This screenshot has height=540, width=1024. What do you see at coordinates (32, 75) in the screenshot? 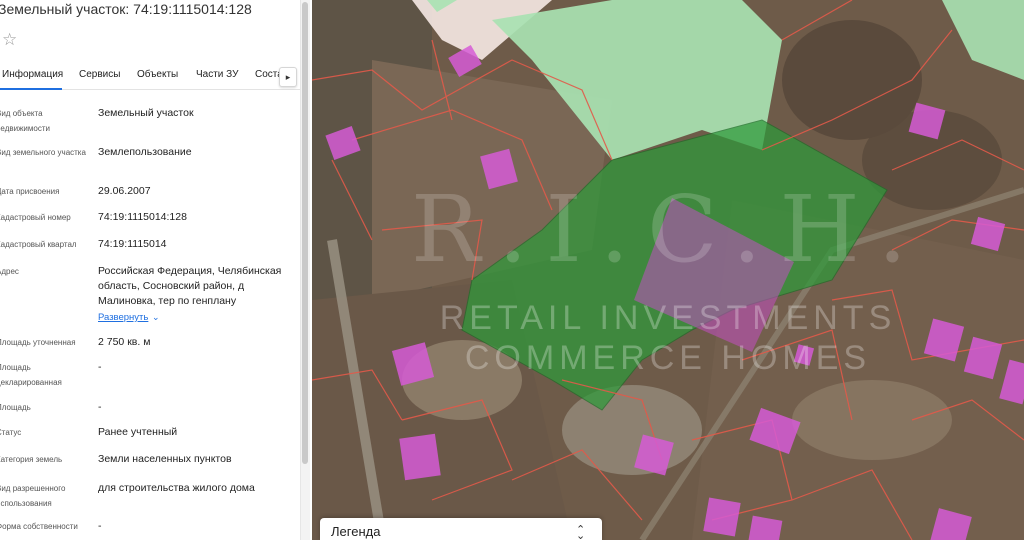
I see `tab-info: Информация` at bounding box center [32, 75].